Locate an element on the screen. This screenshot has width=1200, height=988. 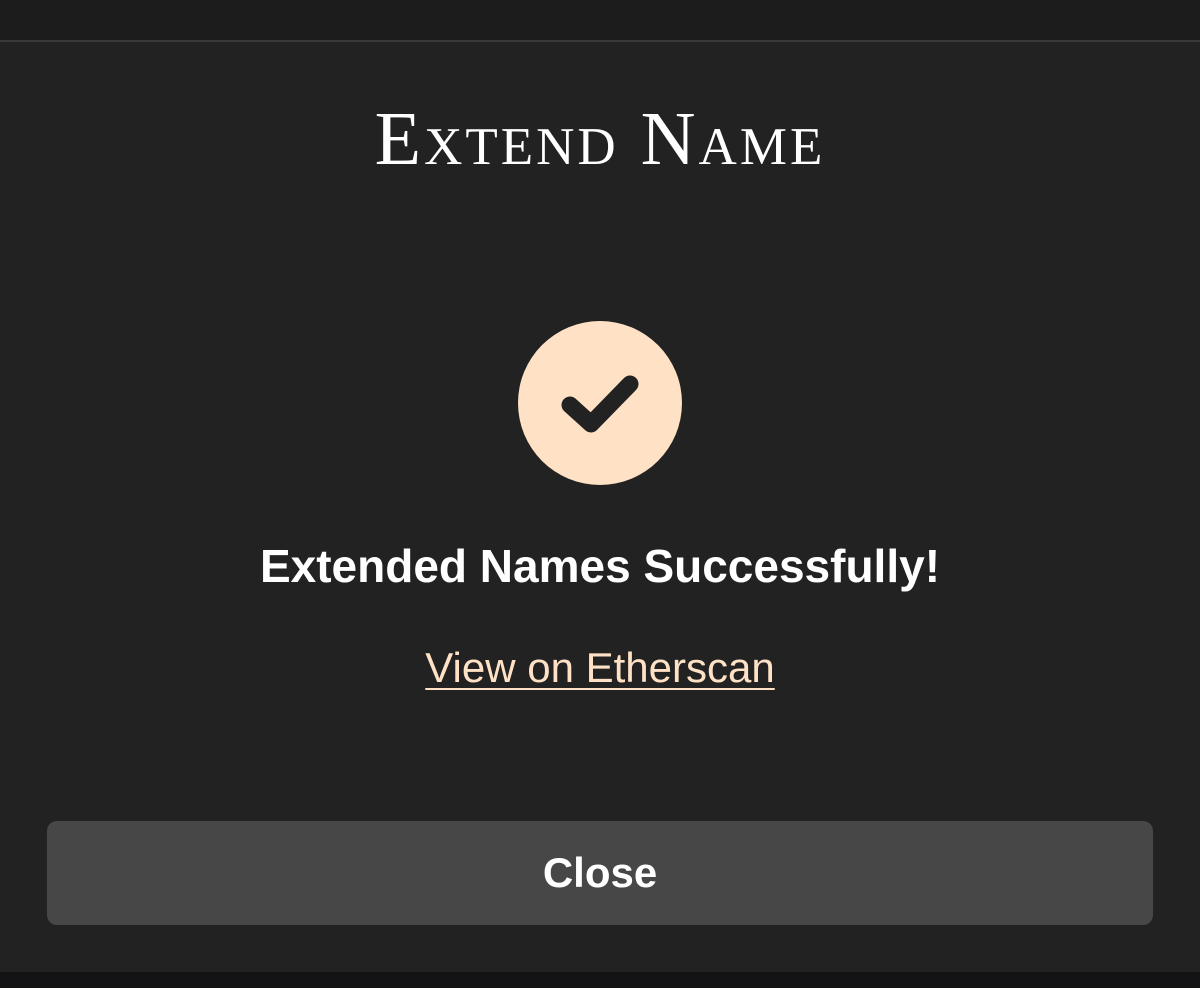
etherscan-link-container: View on Etherscan is located at coordinates (600, 668).